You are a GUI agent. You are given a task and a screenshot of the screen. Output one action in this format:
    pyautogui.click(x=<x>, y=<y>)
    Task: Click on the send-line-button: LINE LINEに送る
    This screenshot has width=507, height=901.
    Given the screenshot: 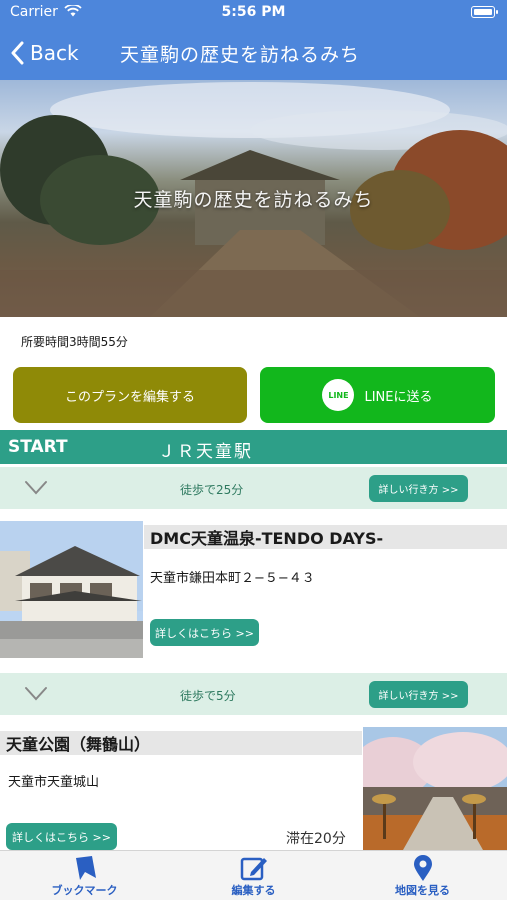 What is the action you would take?
    pyautogui.click(x=377, y=395)
    